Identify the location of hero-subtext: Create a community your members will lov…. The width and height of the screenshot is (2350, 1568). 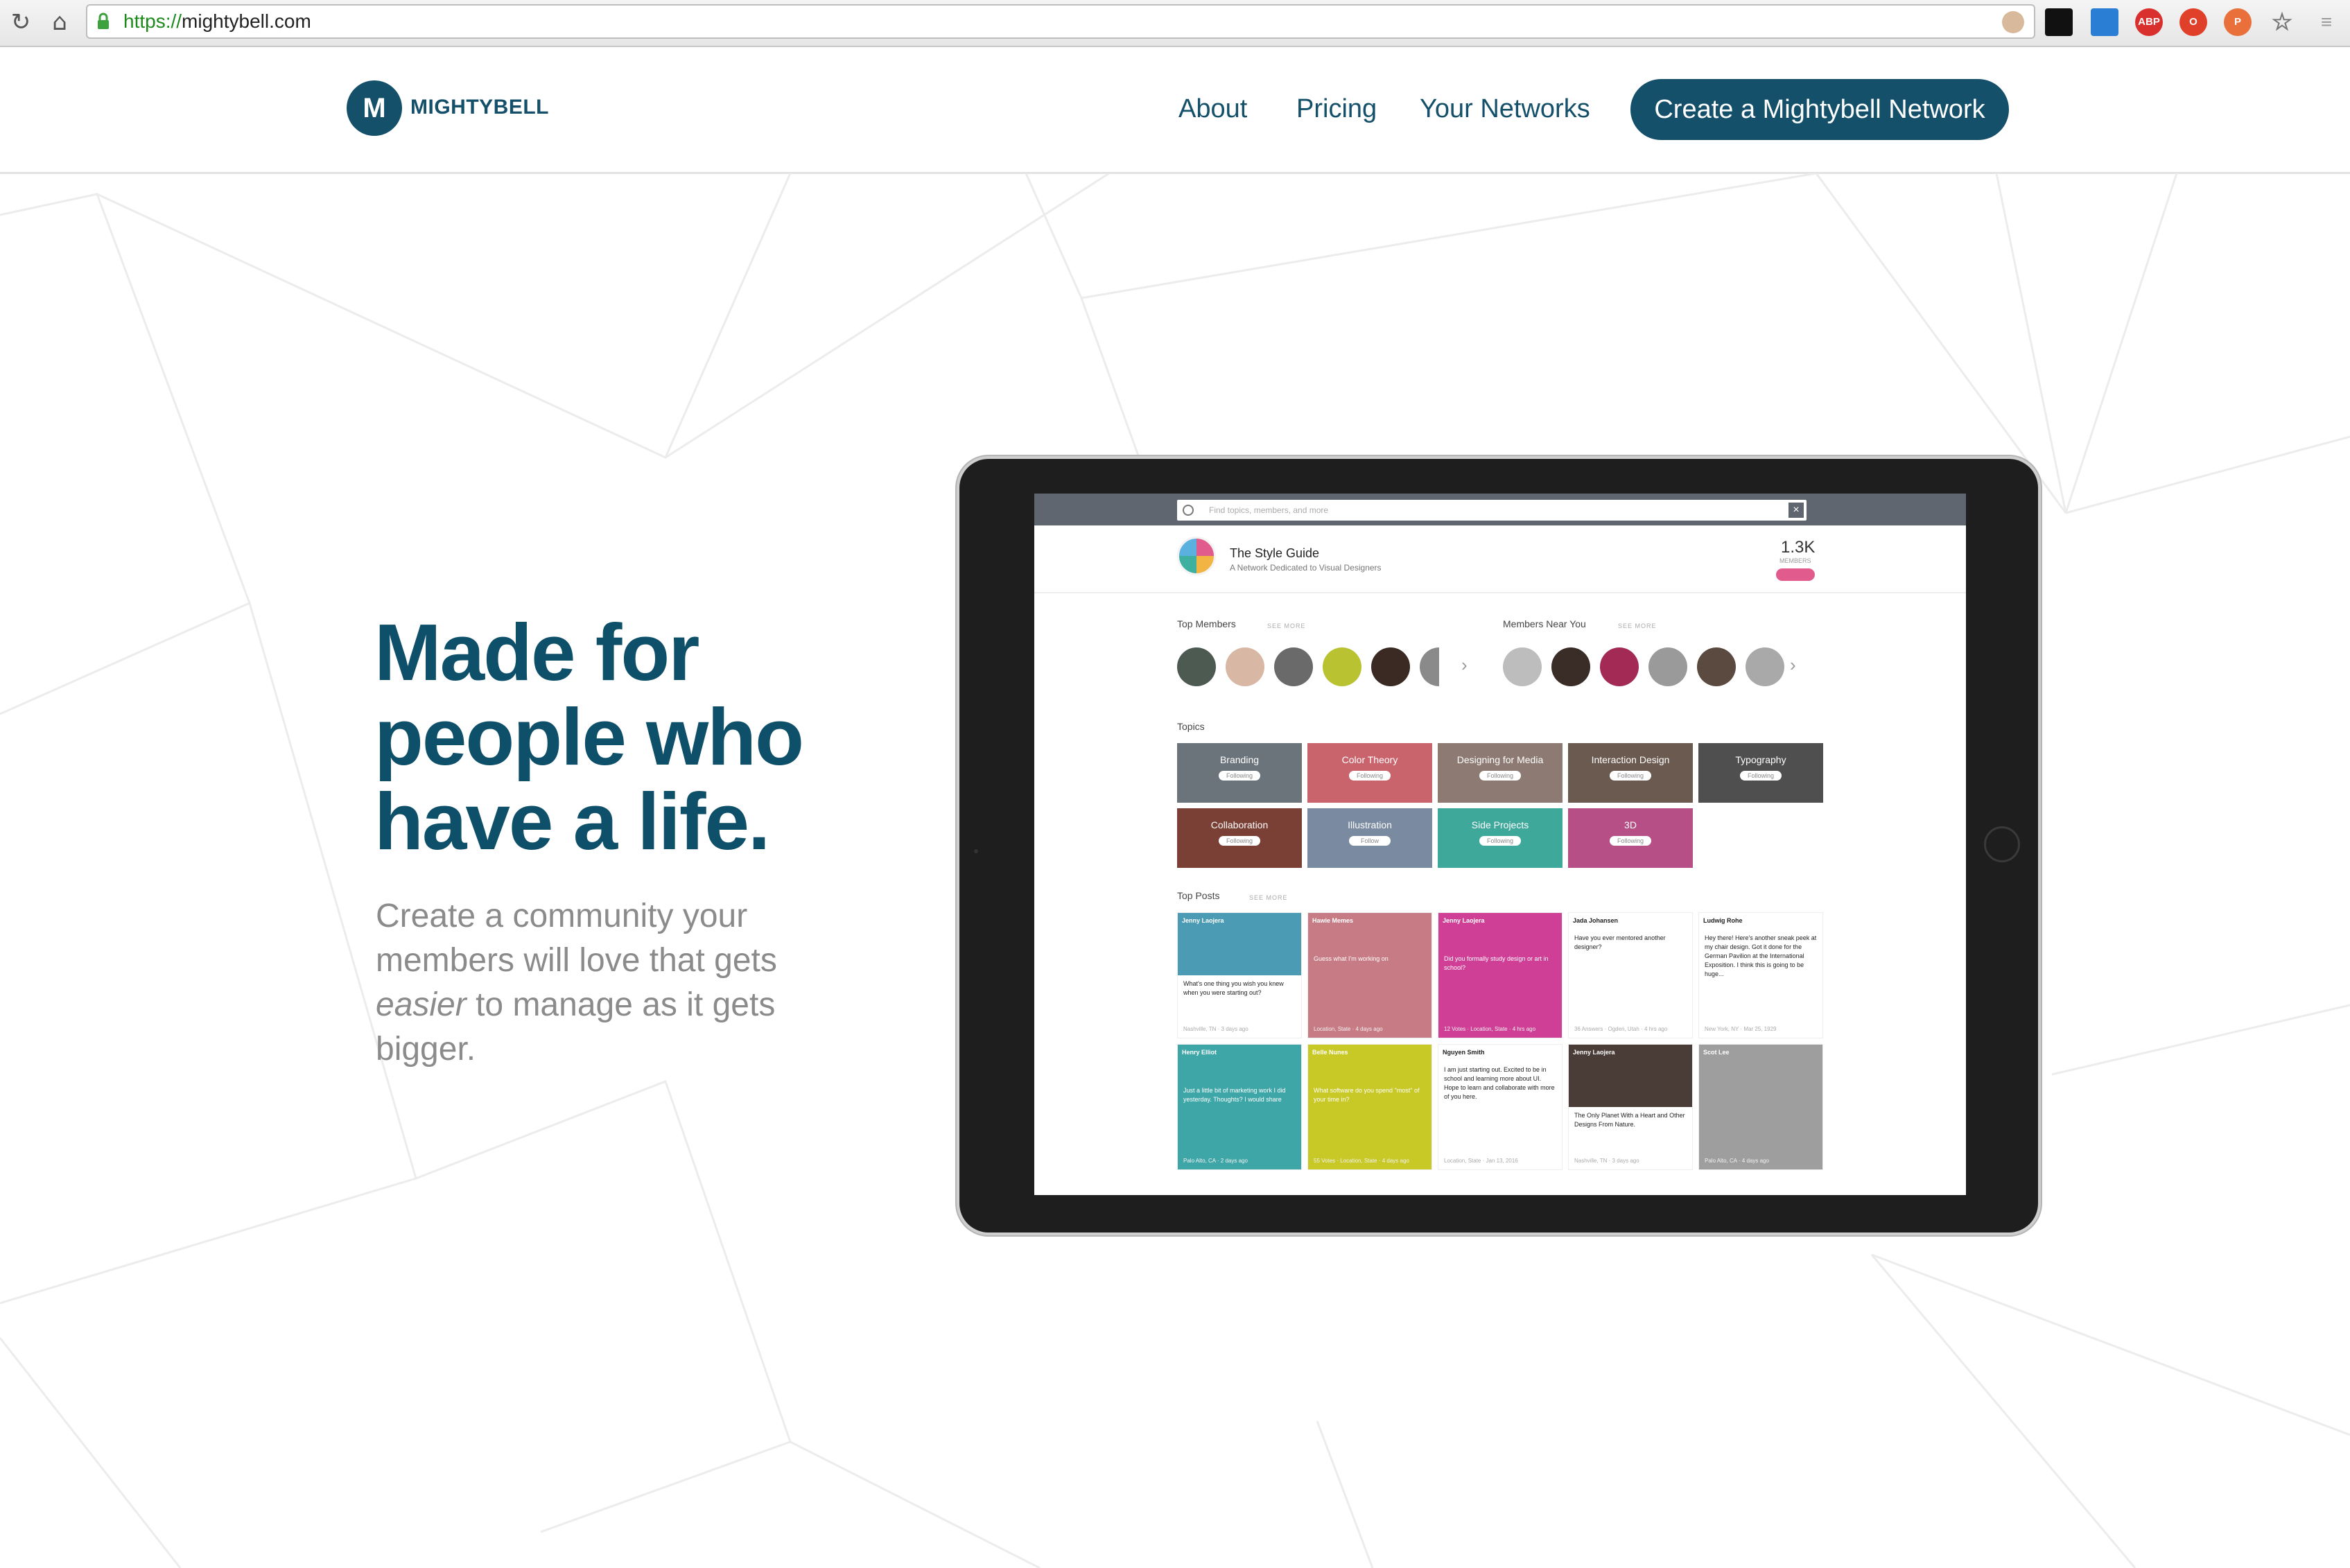
(576, 983).